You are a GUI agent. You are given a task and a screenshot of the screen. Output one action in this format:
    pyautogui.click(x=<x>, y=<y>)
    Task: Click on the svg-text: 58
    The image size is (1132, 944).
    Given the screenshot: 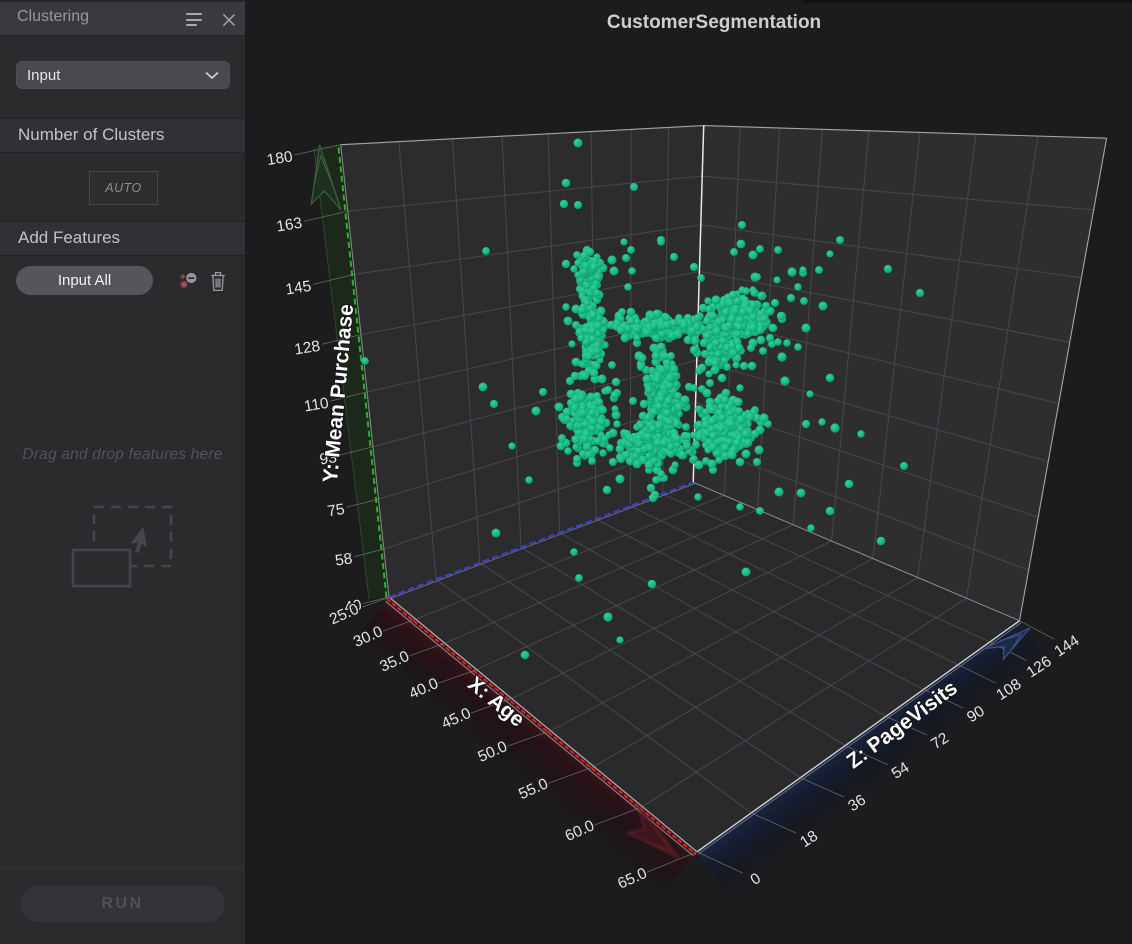 What is the action you would take?
    pyautogui.click(x=344, y=559)
    